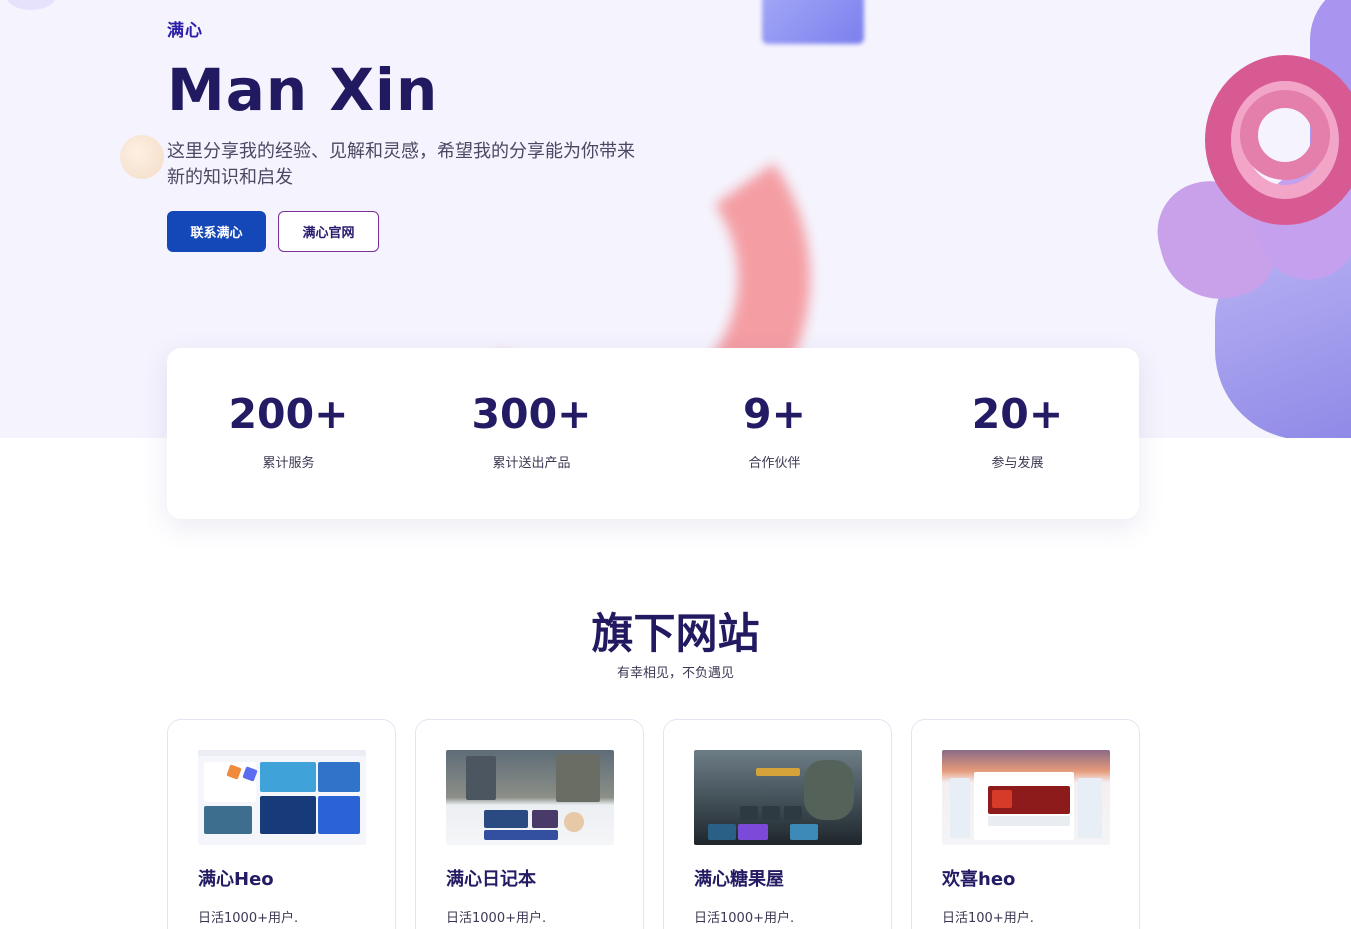  Describe the element at coordinates (1285, 135) in the screenshot. I see `decorative-knot` at that location.